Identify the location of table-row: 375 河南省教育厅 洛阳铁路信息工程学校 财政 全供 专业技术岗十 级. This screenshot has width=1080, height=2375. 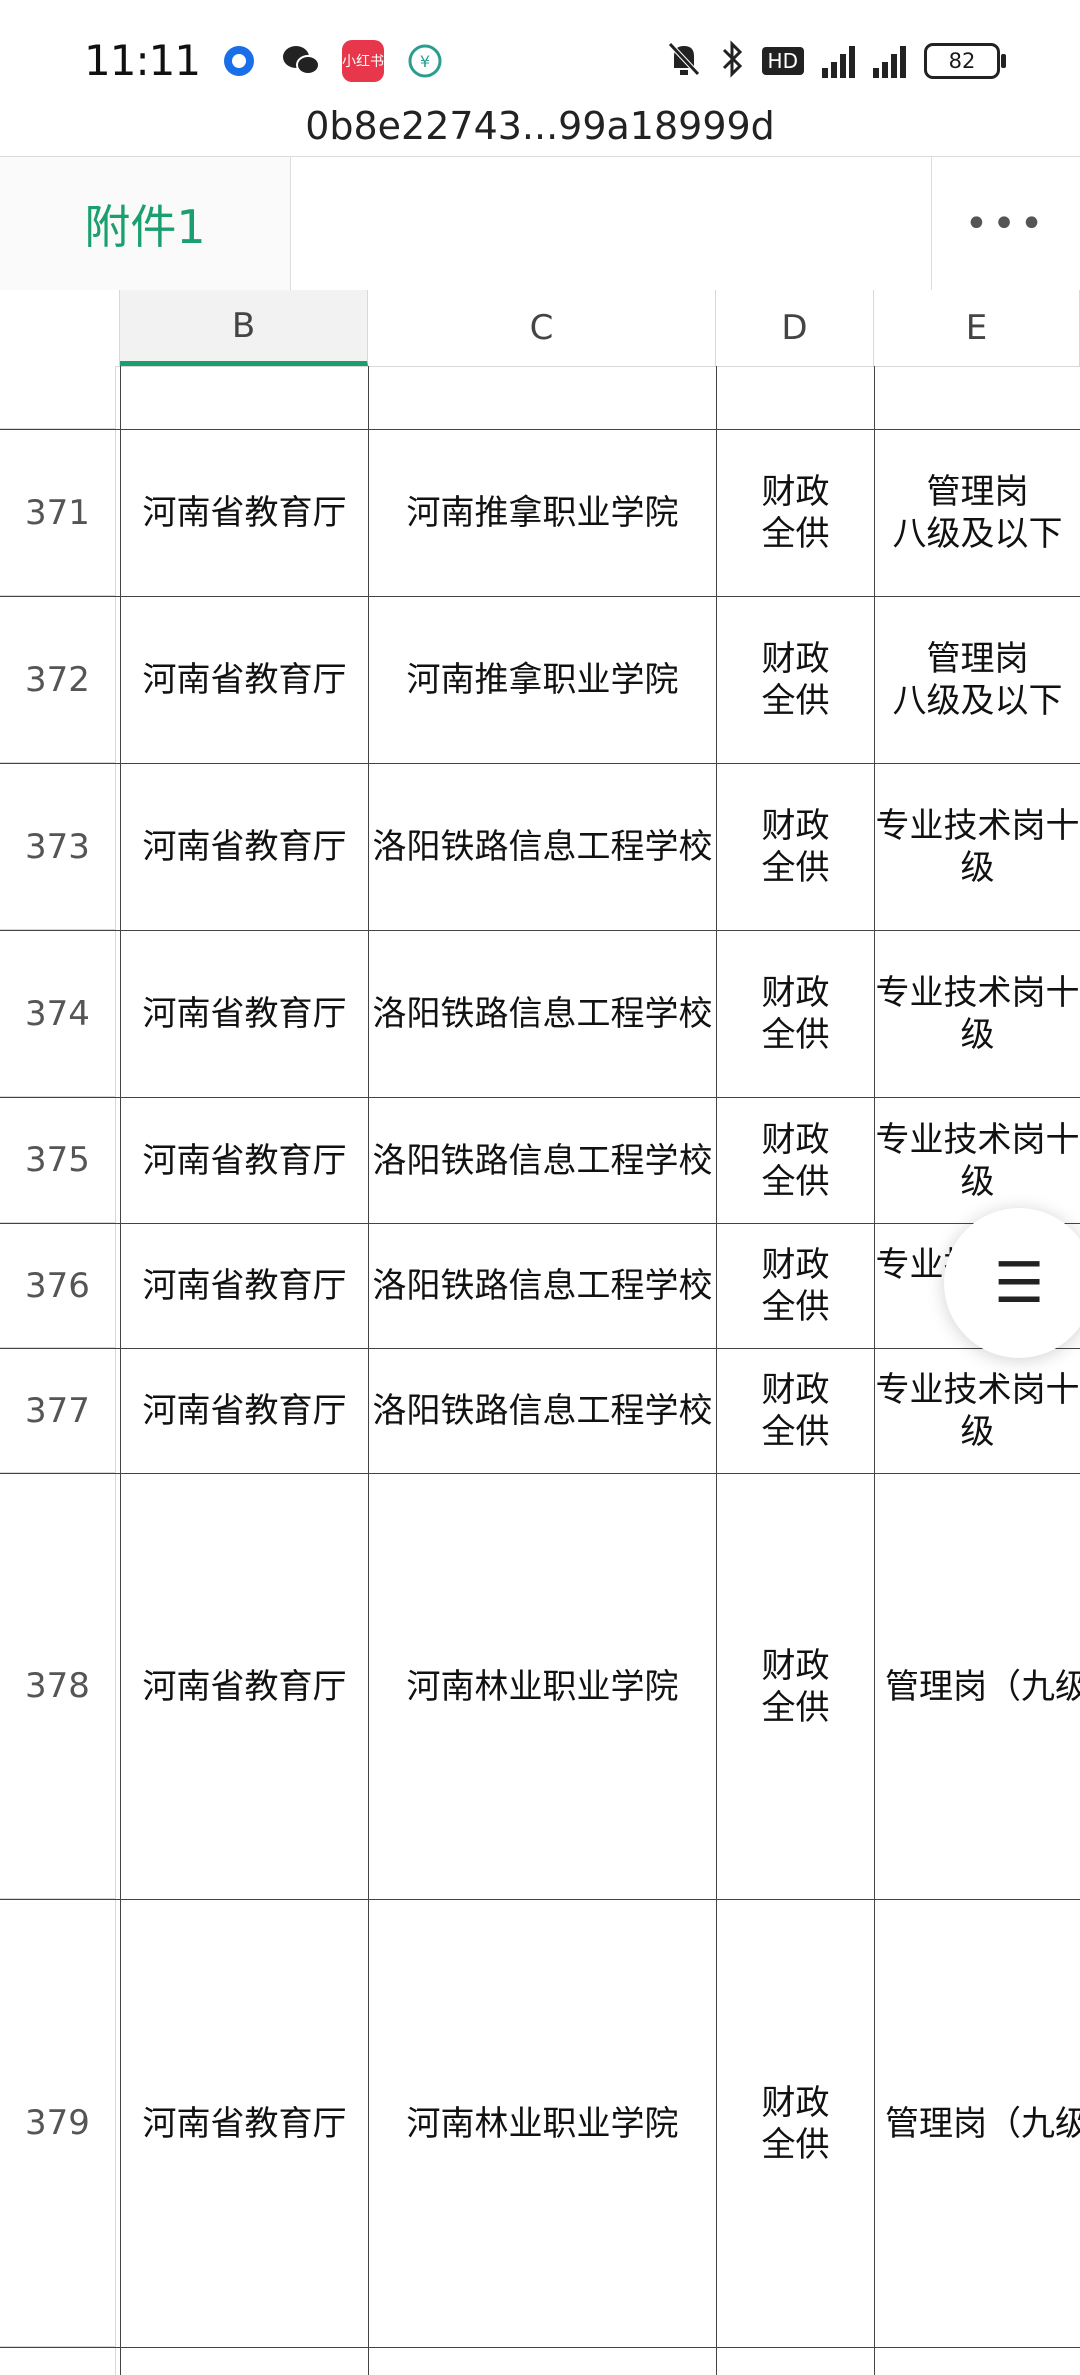
(540, 1161).